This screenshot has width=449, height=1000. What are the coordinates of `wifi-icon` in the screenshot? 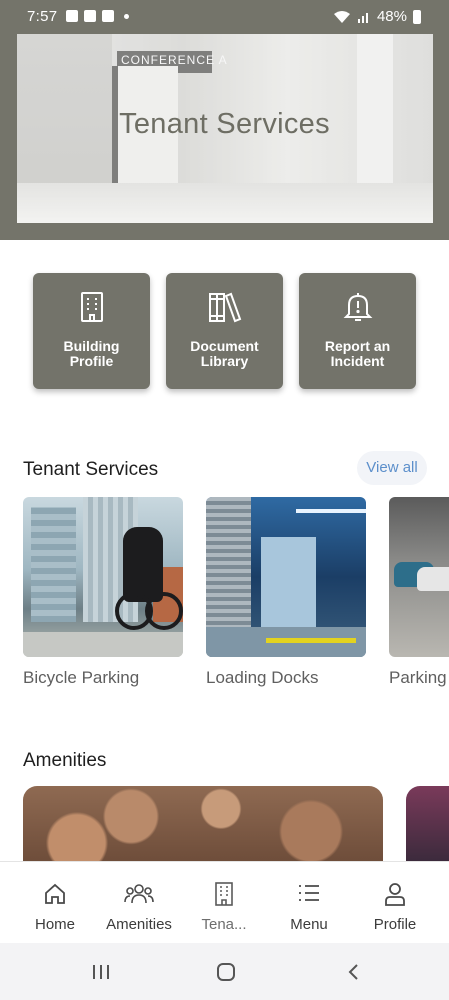 It's located at (341, 16).